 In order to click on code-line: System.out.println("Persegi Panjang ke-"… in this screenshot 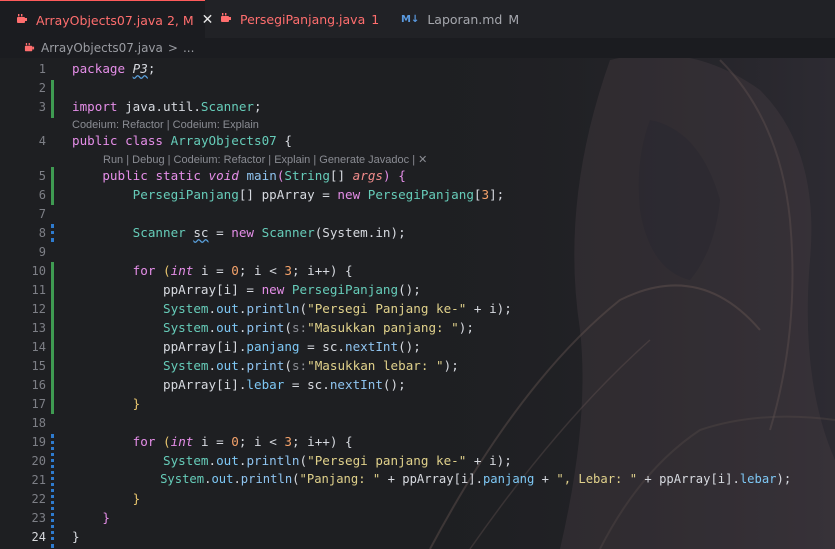, I will do `click(337, 308)`.